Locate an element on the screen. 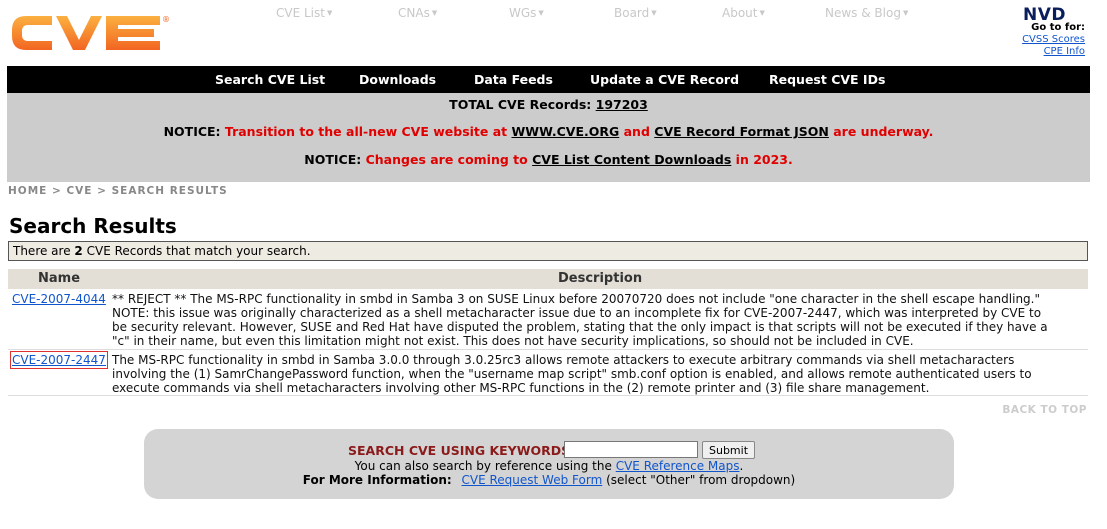 Image resolution: width=1107 pixels, height=529 pixels. nvd-block: NVD Go to for: CVSS Scores CPE Info is located at coordinates (1035, 32).